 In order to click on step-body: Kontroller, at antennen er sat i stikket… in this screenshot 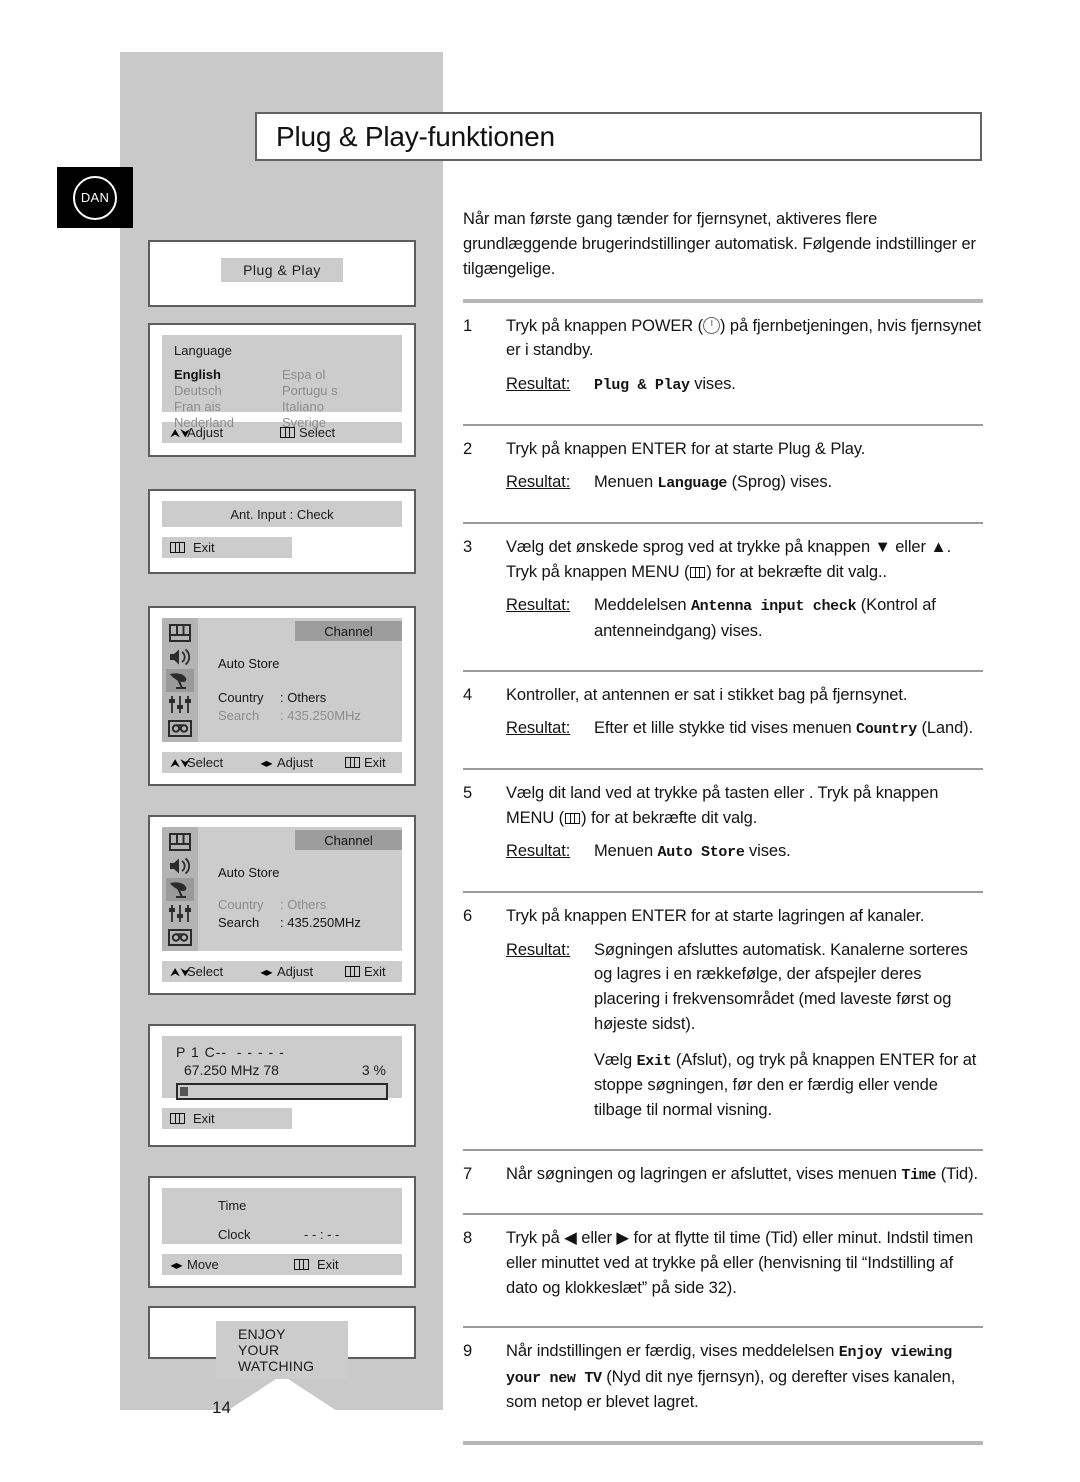, I will do `click(744, 712)`.